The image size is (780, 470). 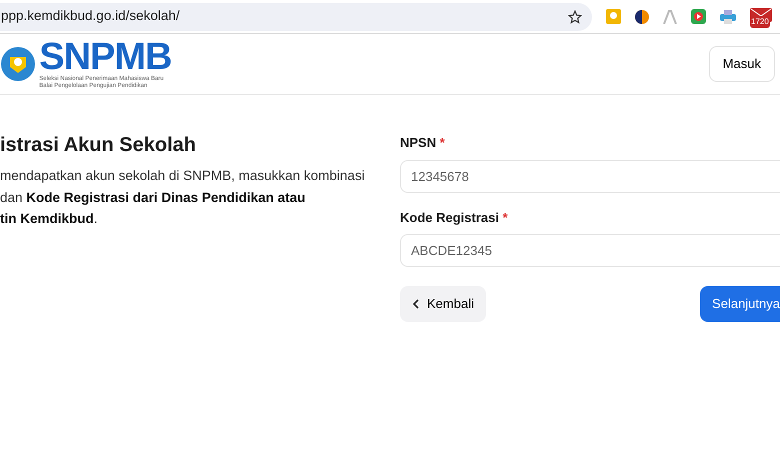 What do you see at coordinates (415, 303) in the screenshot?
I see `chevron-left-icon` at bounding box center [415, 303].